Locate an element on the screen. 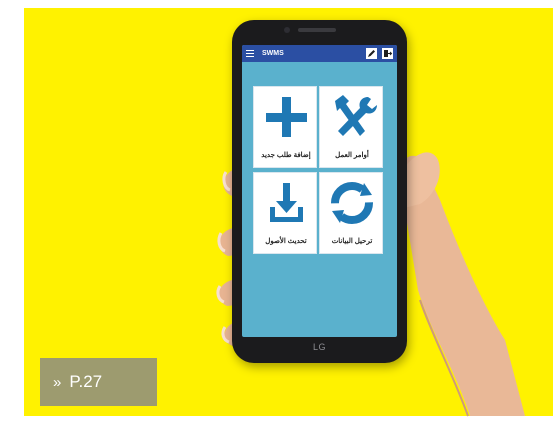 The height and width of the screenshot is (424, 553). download-icon is located at coordinates (286, 202).